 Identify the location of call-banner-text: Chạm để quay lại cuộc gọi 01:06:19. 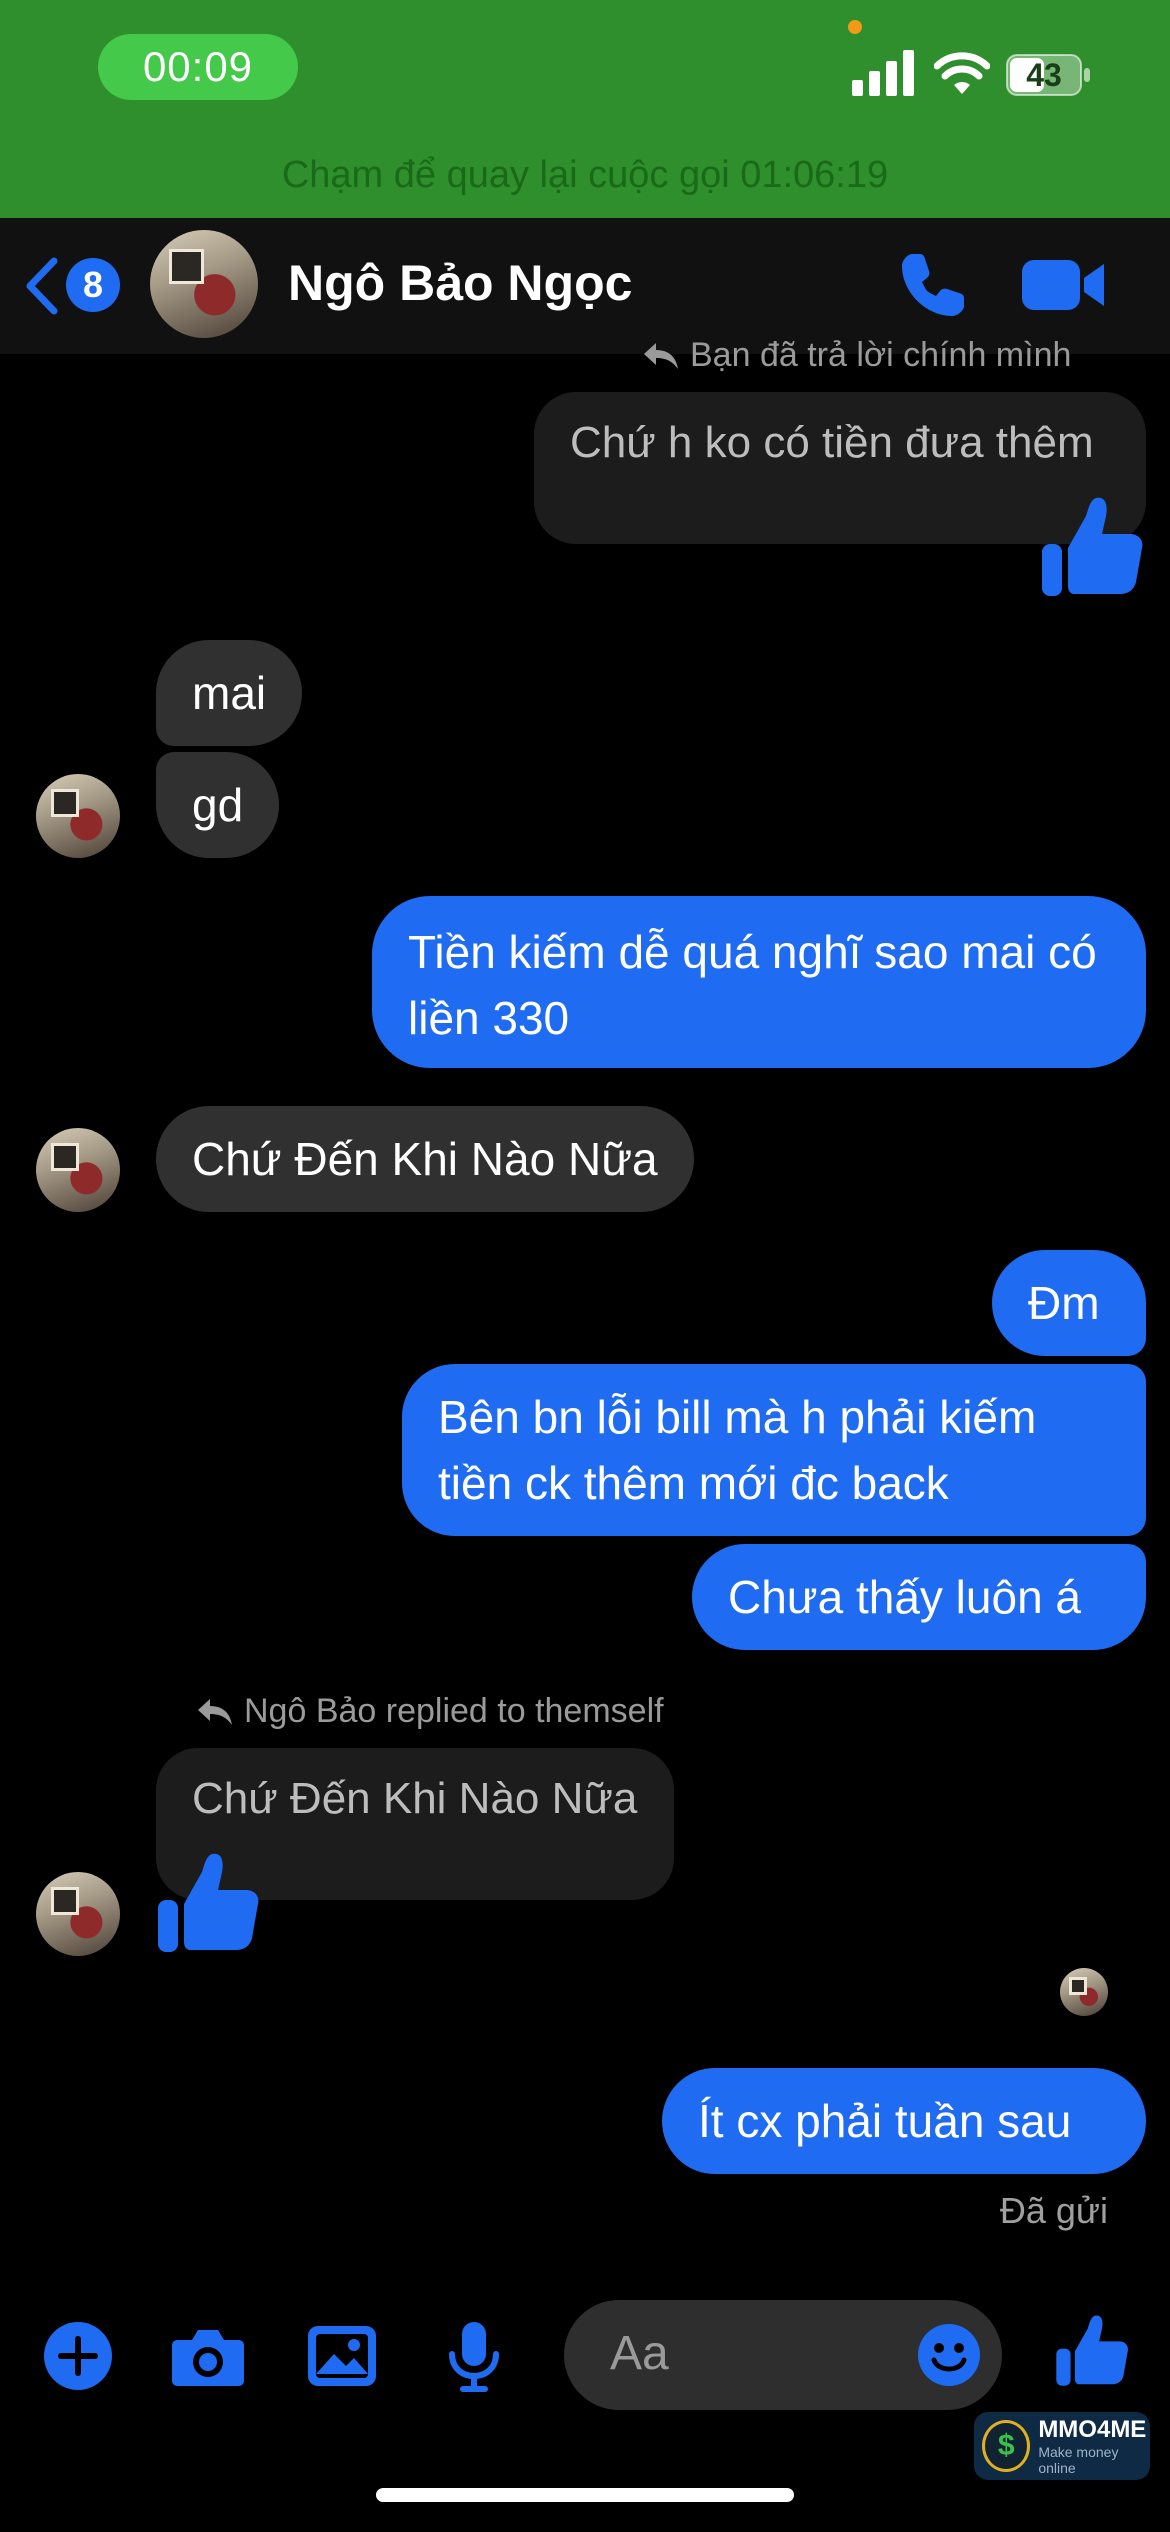
(585, 175).